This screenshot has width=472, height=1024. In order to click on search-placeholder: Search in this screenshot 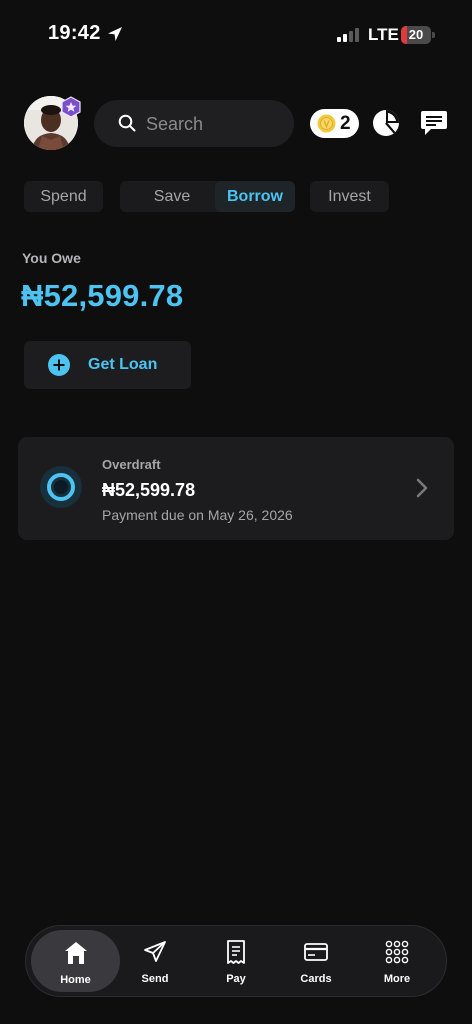, I will do `click(175, 124)`.